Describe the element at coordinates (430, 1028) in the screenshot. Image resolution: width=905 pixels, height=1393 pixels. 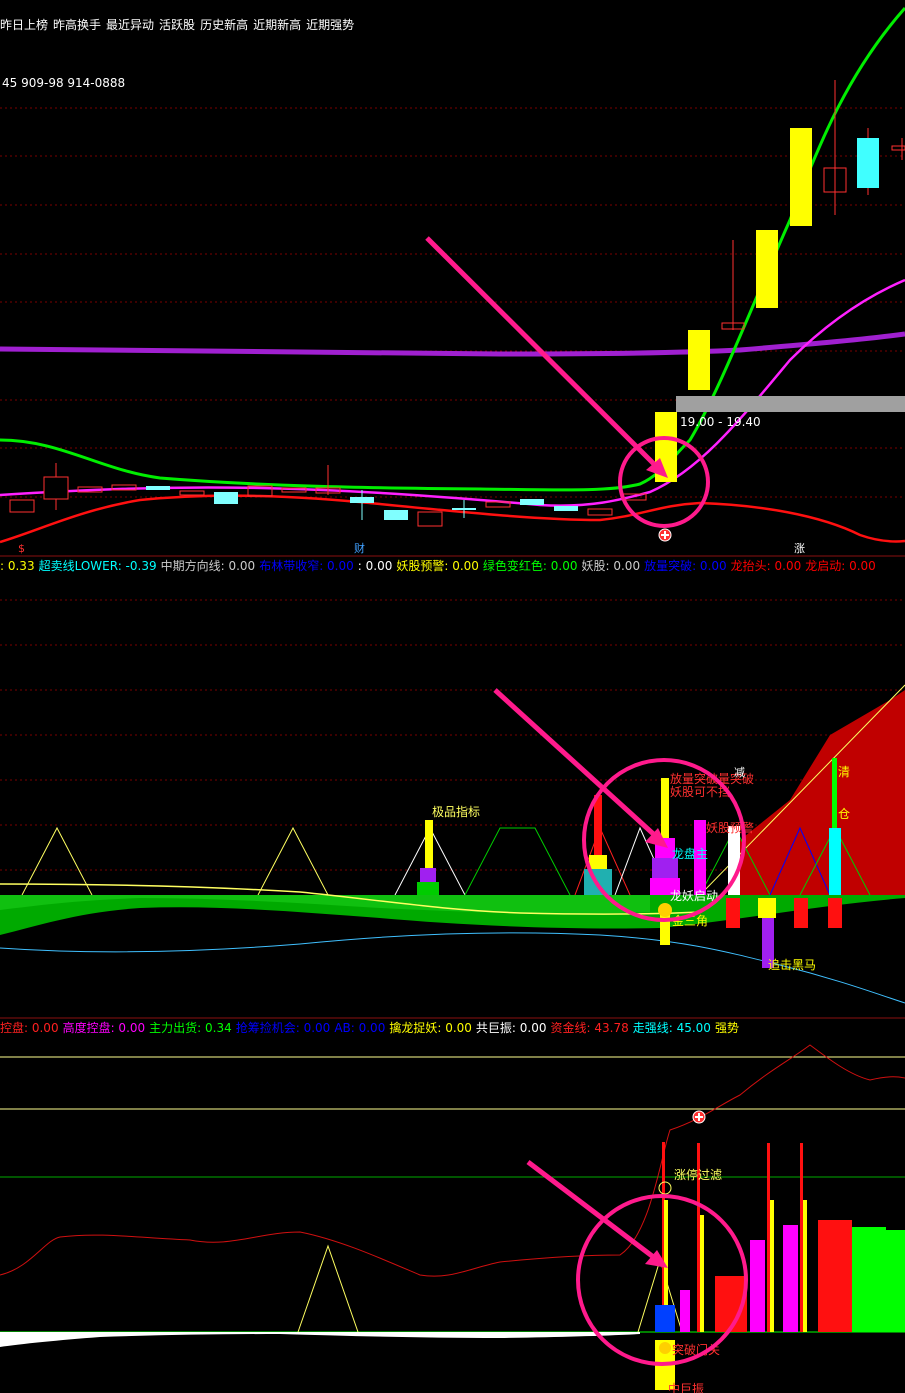
I see `legend2-item: 擒龙捉妖: 0.00` at that location.